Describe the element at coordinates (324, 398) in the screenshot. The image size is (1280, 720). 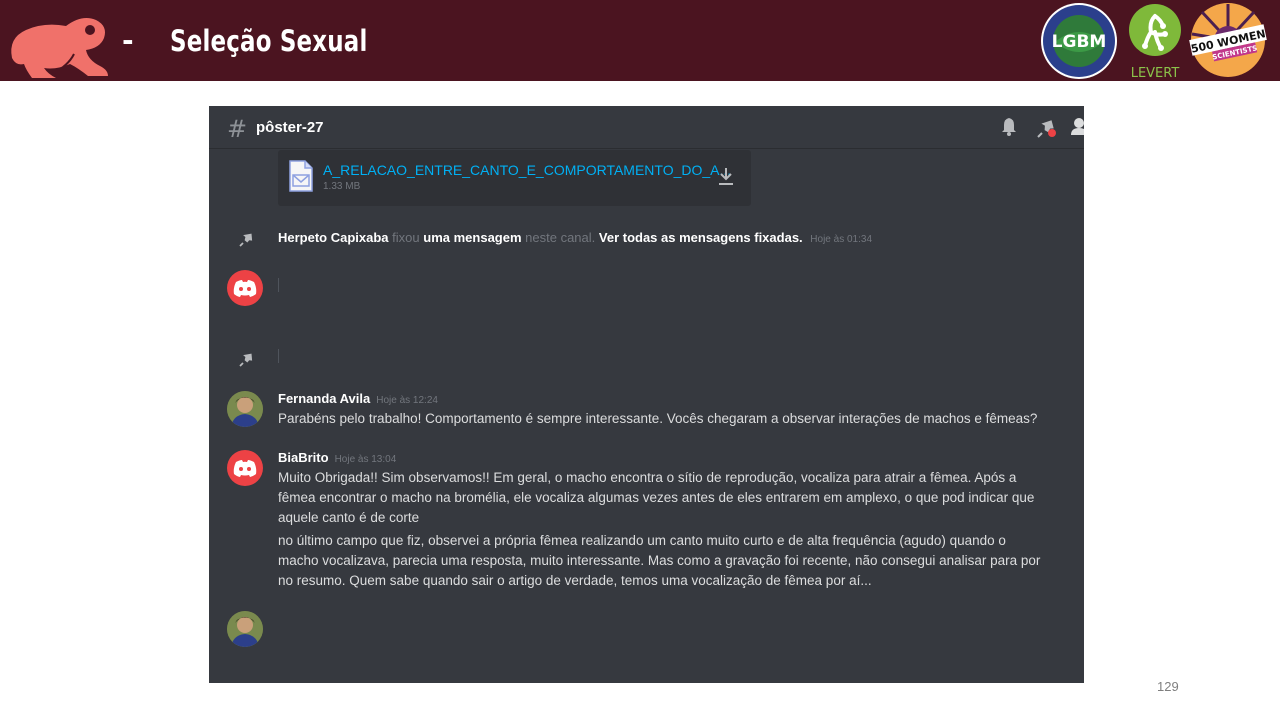
I see `author-name: Fernanda Avila` at that location.